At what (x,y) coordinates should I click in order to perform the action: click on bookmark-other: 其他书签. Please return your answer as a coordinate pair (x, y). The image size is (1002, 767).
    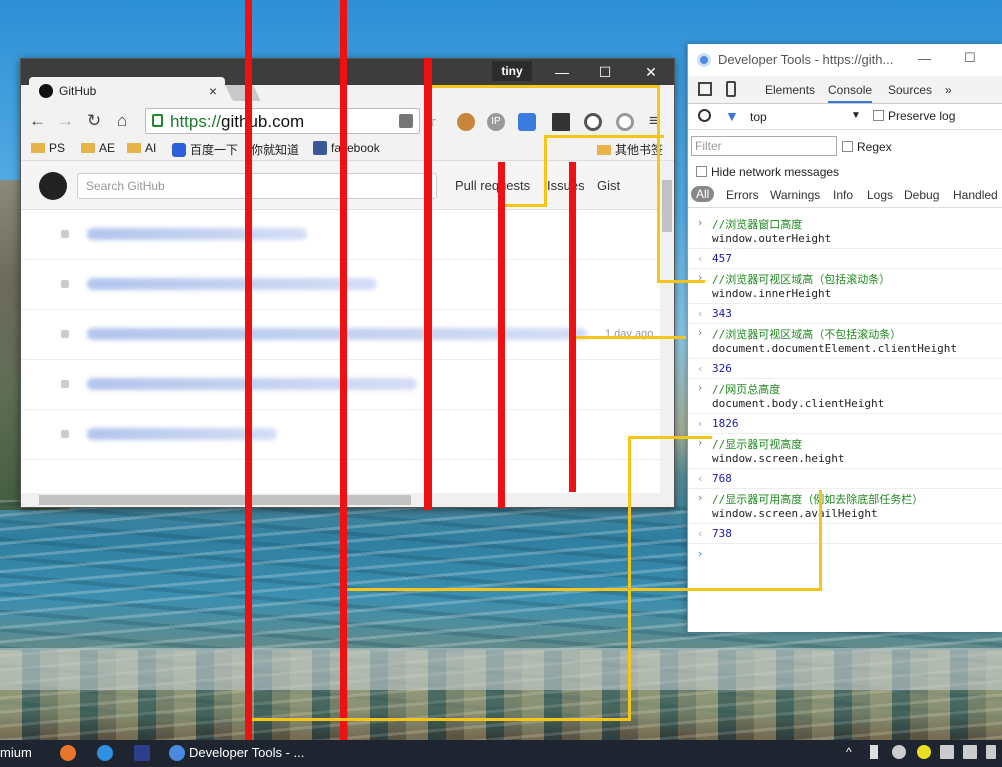
    Looking at the image, I should click on (630, 149).